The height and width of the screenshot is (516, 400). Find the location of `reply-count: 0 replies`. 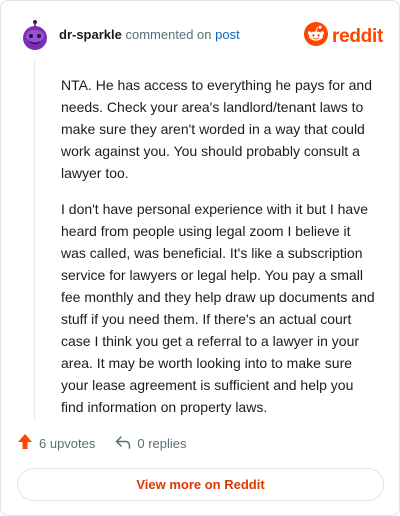

reply-count: 0 replies is located at coordinates (162, 443).